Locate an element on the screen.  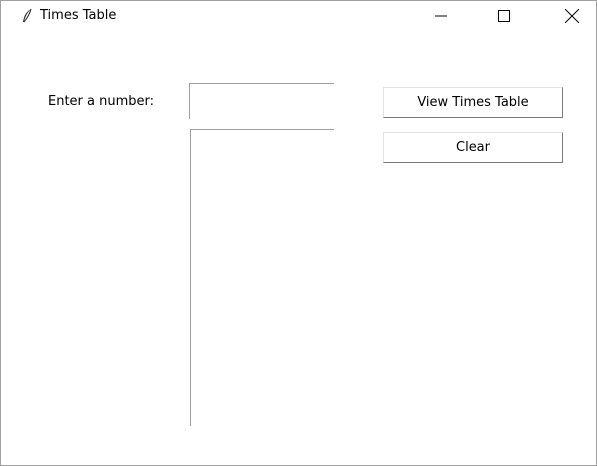
close-icon is located at coordinates (572, 16).